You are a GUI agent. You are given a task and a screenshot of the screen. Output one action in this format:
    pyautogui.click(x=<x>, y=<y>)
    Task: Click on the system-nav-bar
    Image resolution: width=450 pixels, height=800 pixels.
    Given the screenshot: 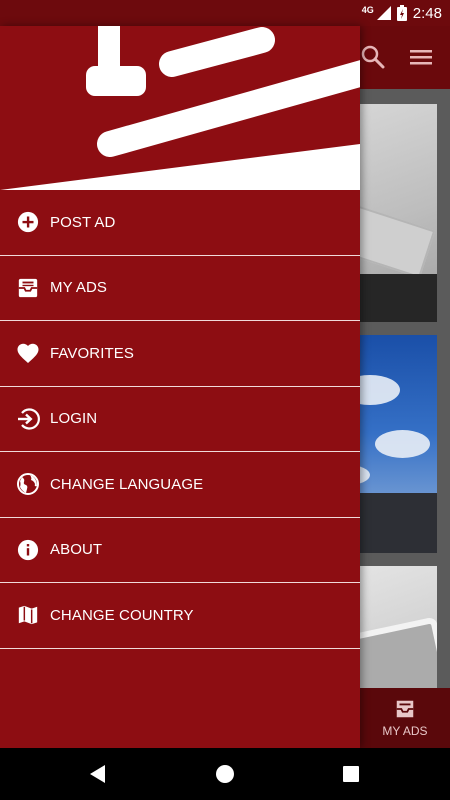 What is the action you would take?
    pyautogui.click(x=225, y=774)
    